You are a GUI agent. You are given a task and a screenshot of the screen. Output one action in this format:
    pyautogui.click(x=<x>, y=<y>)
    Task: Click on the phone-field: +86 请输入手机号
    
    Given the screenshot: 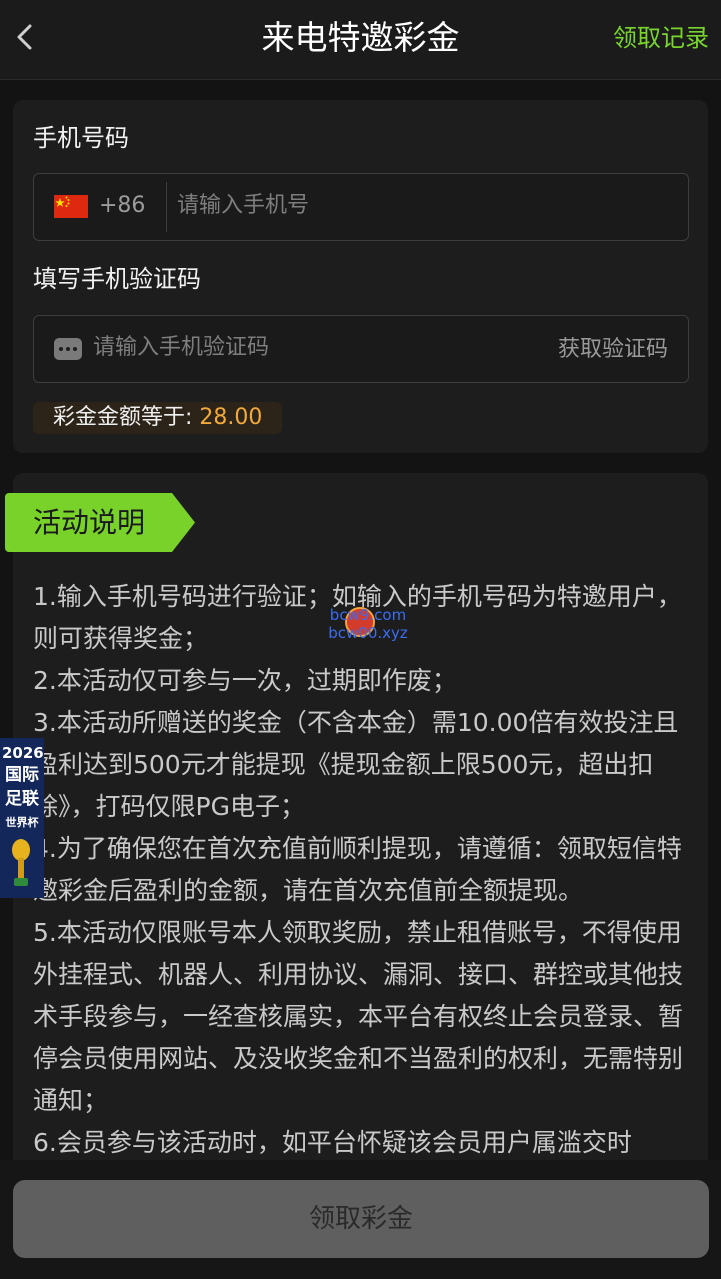 What is the action you would take?
    pyautogui.click(x=361, y=207)
    